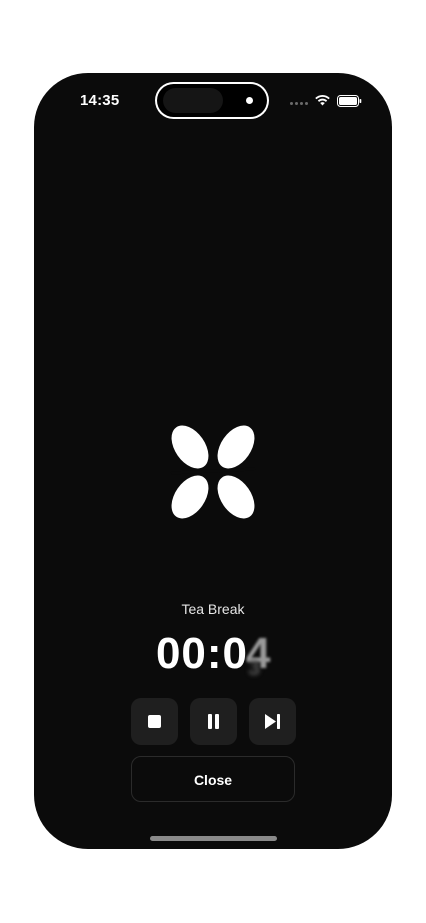 The image size is (426, 923). I want to click on rolling-digit-next: 3, so click(255, 667).